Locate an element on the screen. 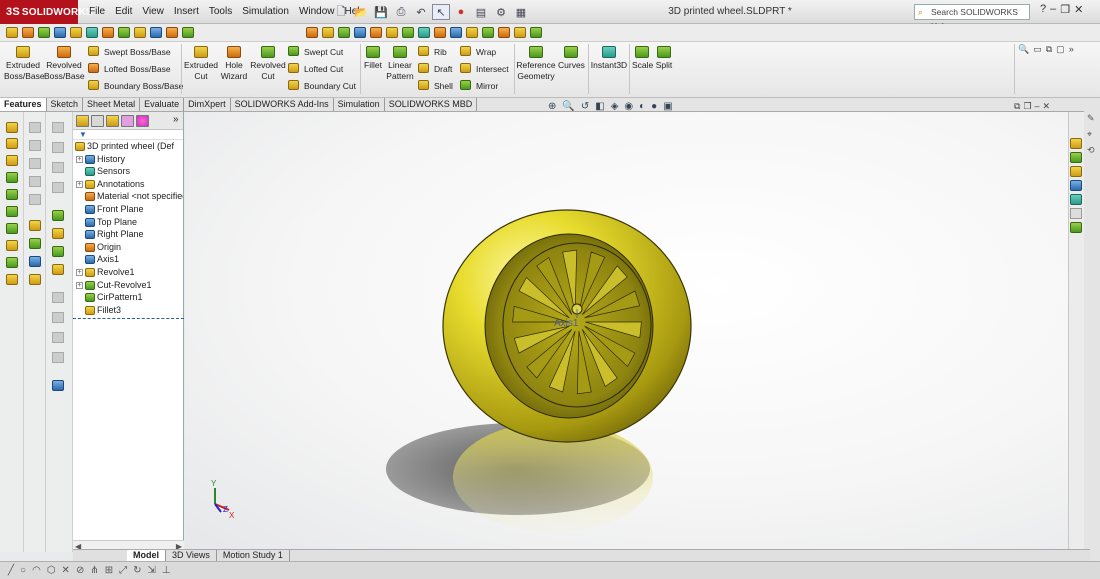 The width and height of the screenshot is (1100, 579). sketch-mirror-icon: ⋔ is located at coordinates (94, 570).